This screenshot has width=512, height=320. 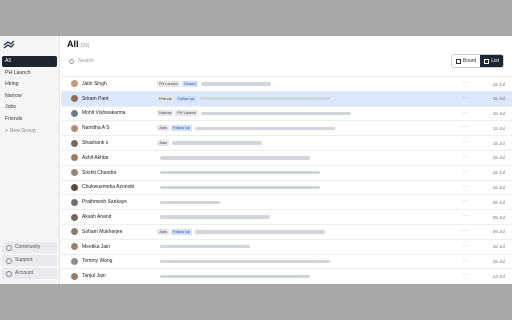 What do you see at coordinates (286, 231) in the screenshot?
I see `table-row: Soham Mukherjee Jobs Follow Up ··· 09 Jul` at bounding box center [286, 231].